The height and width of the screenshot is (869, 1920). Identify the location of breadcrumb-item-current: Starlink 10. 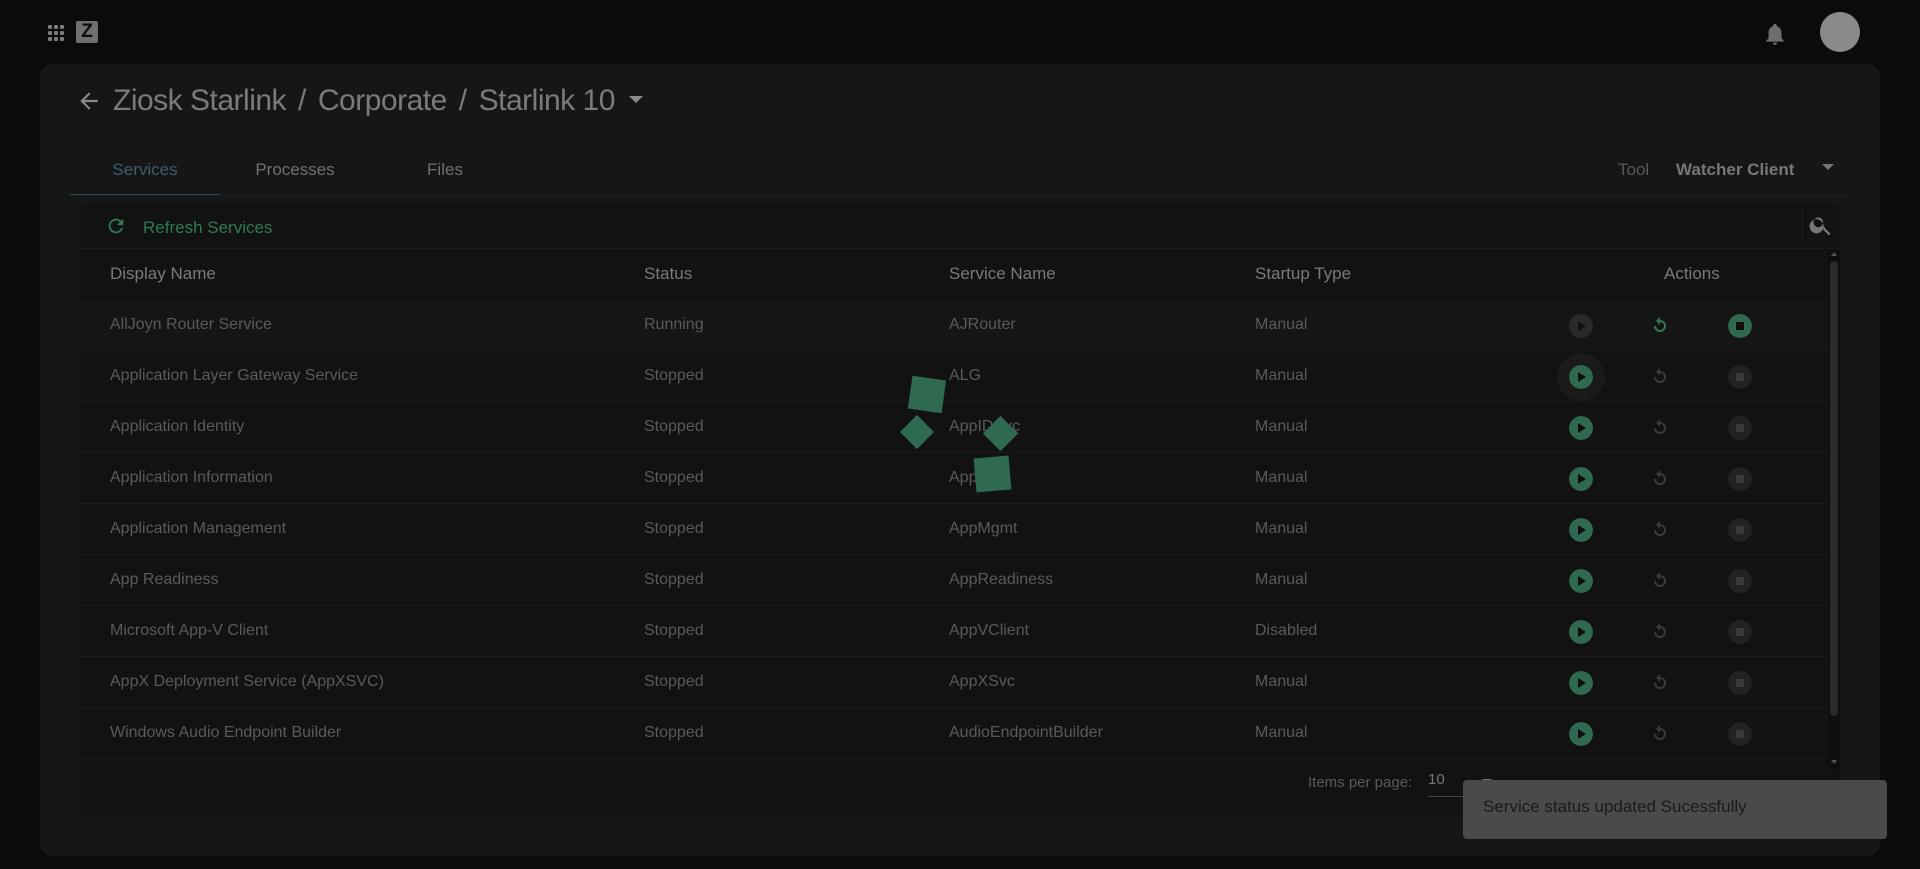
(547, 100).